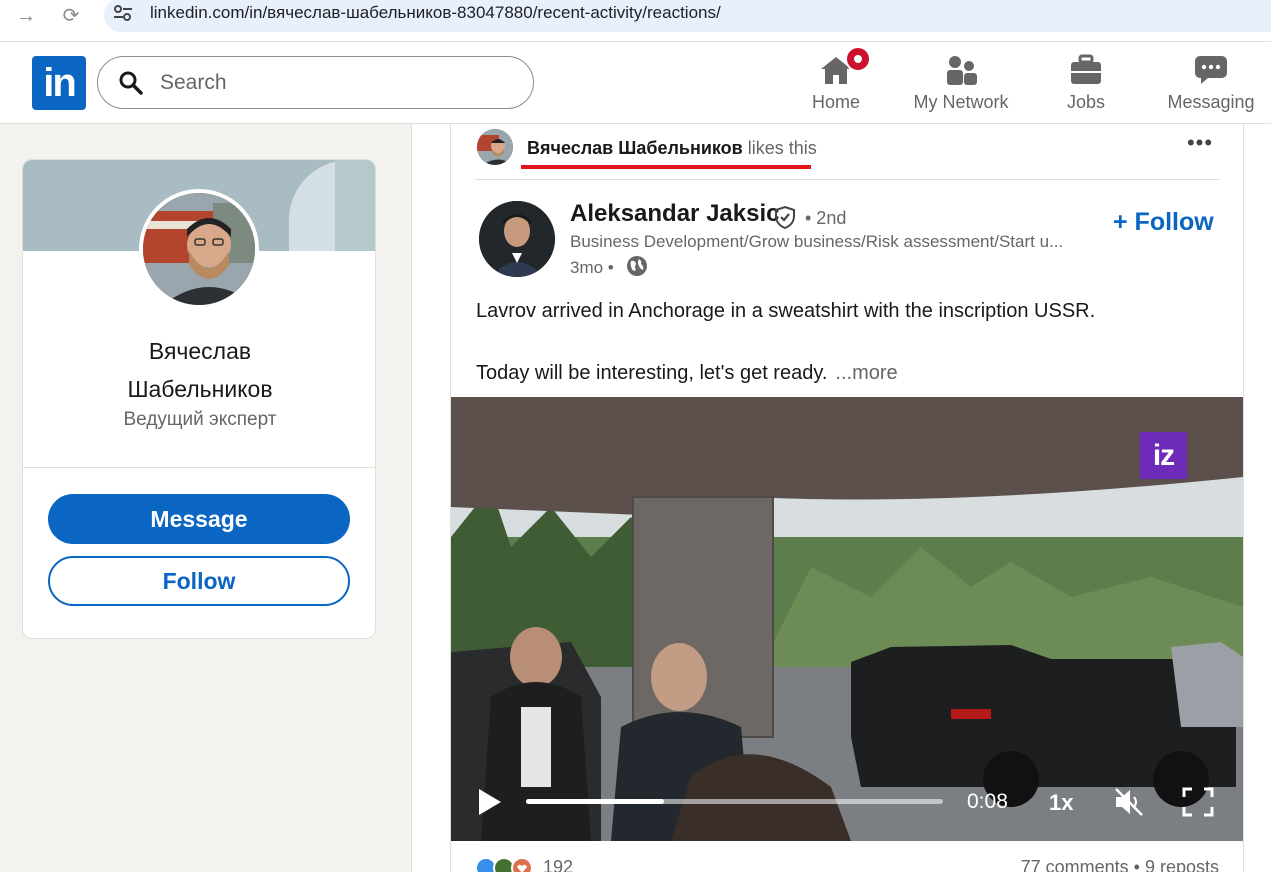 The image size is (1271, 872). I want to click on follow-author-label: Follow, so click(1174, 222).